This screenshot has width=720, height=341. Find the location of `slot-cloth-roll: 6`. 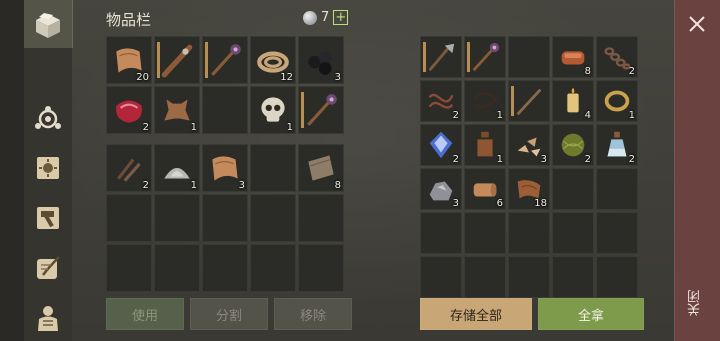

slot-cloth-roll: 6 is located at coordinates (485, 189).